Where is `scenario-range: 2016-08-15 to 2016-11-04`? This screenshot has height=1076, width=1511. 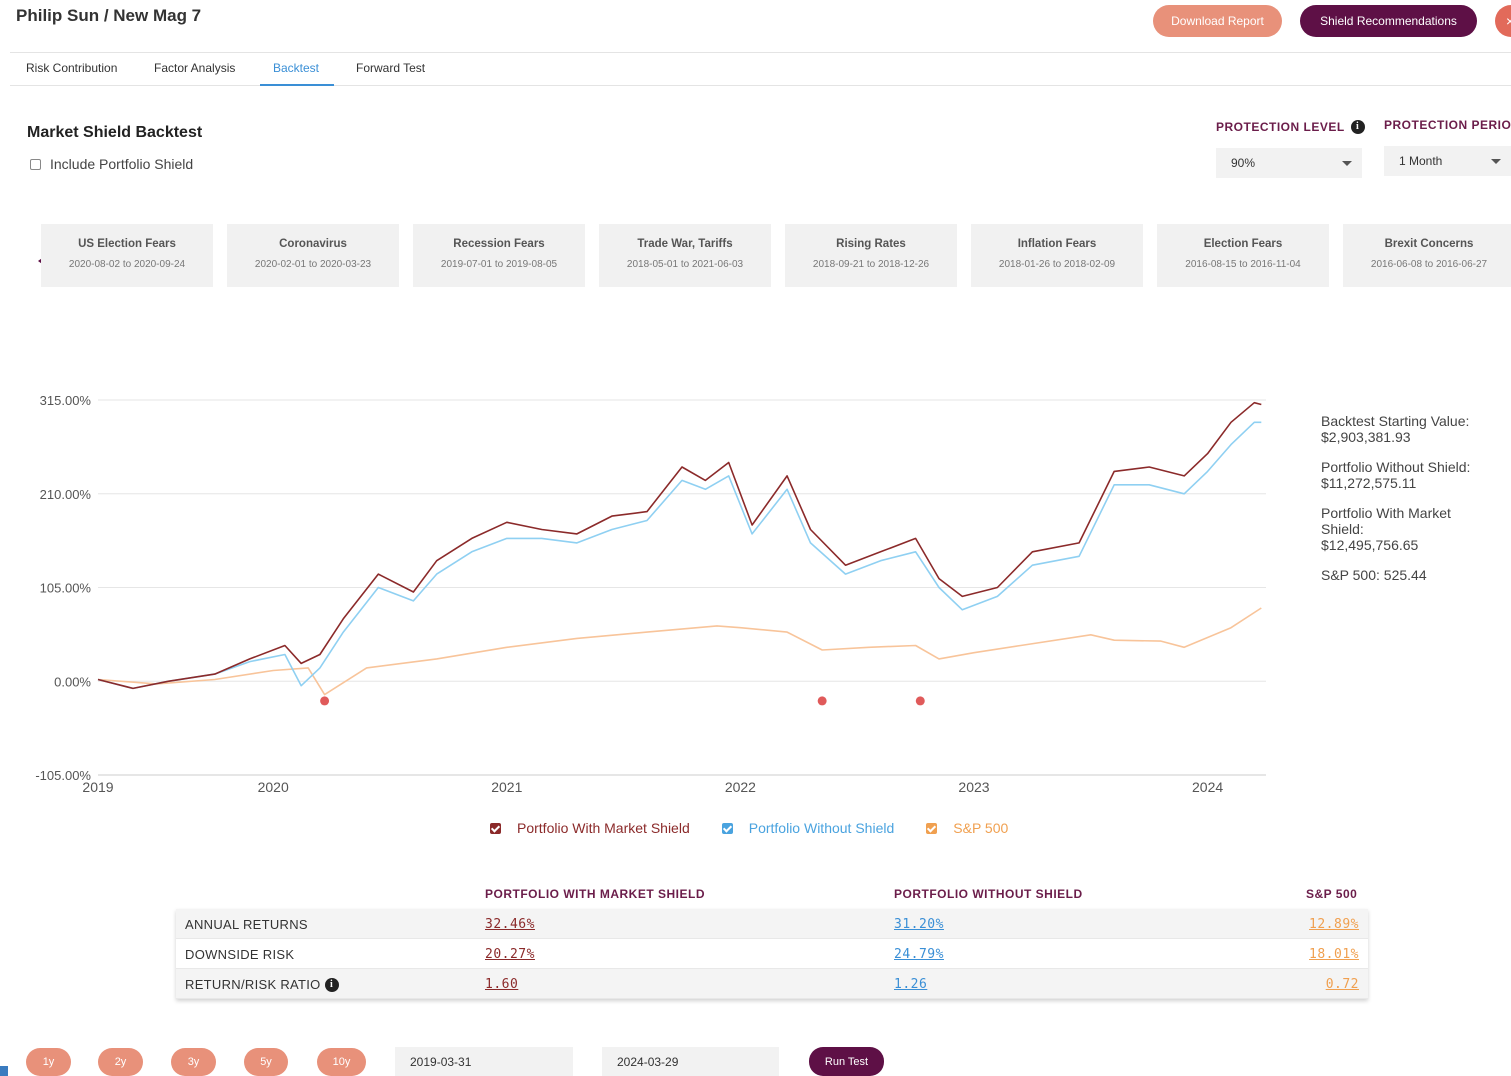 scenario-range: 2016-08-15 to 2016-11-04 is located at coordinates (1243, 264).